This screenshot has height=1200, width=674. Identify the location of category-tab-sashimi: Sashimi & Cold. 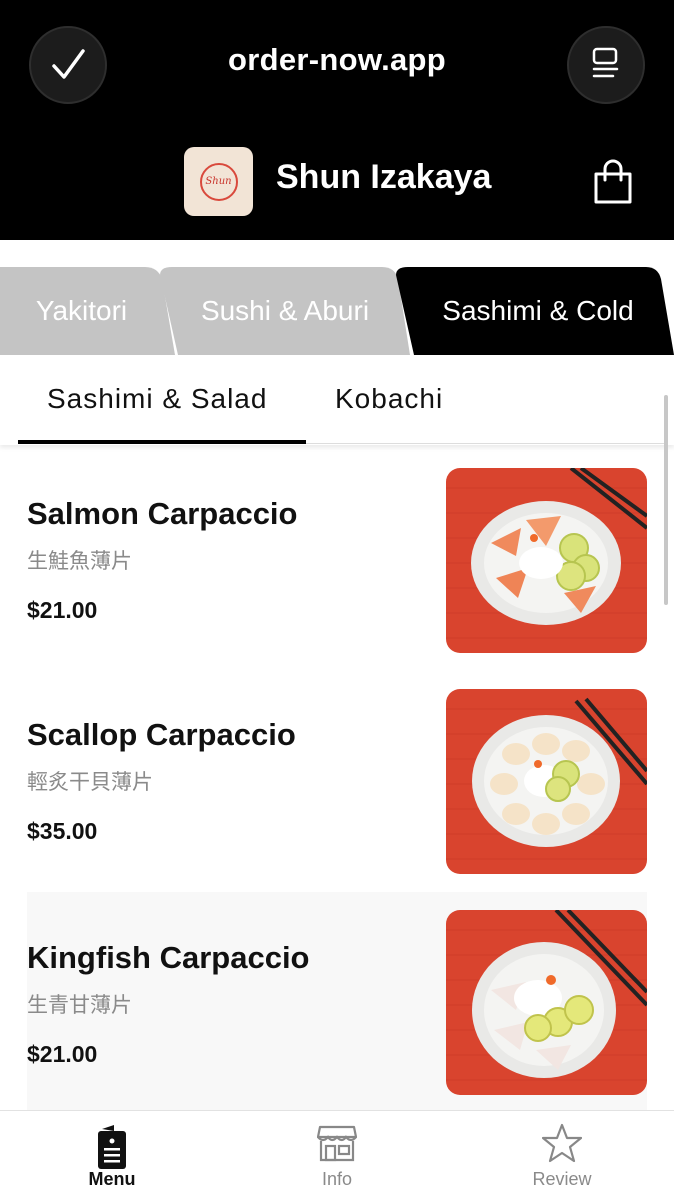
(535, 311).